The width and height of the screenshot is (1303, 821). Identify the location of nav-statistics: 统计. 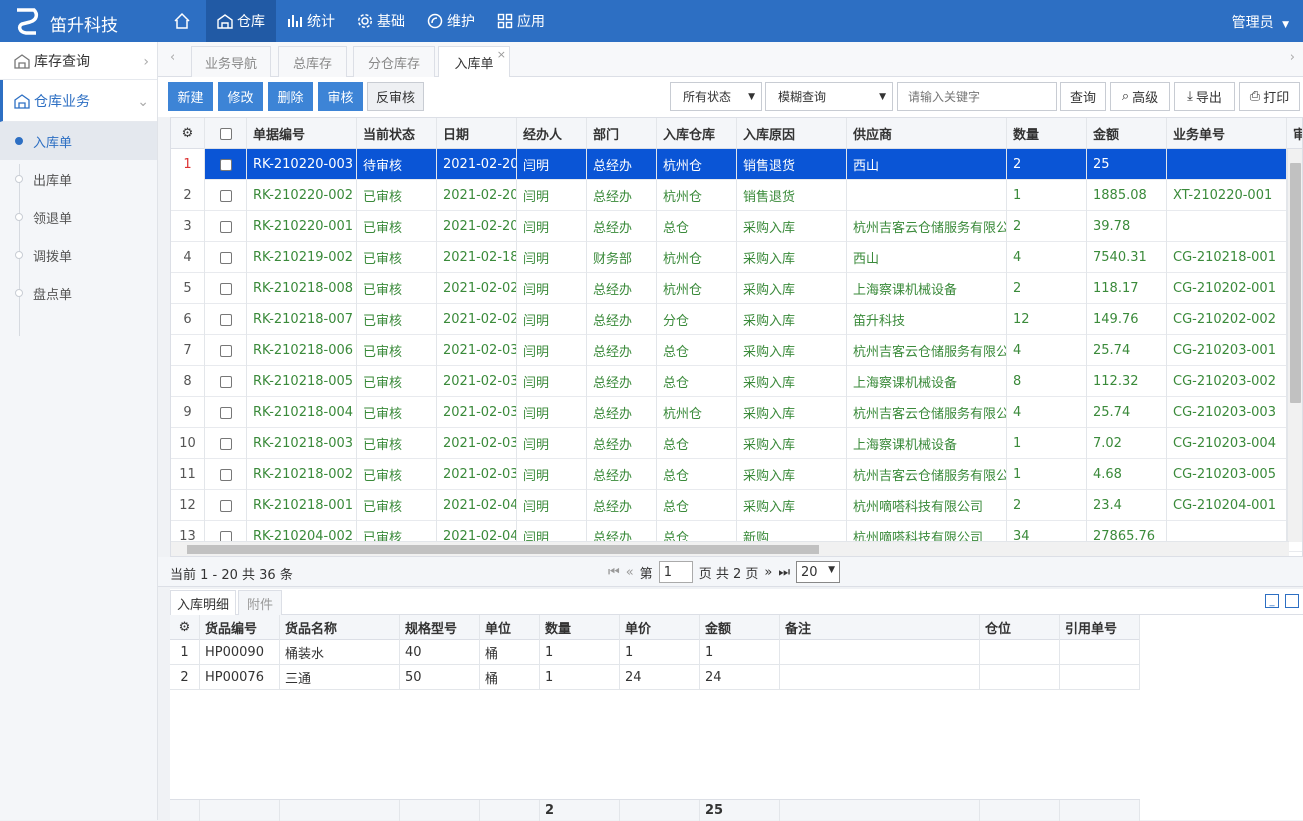
(311, 21).